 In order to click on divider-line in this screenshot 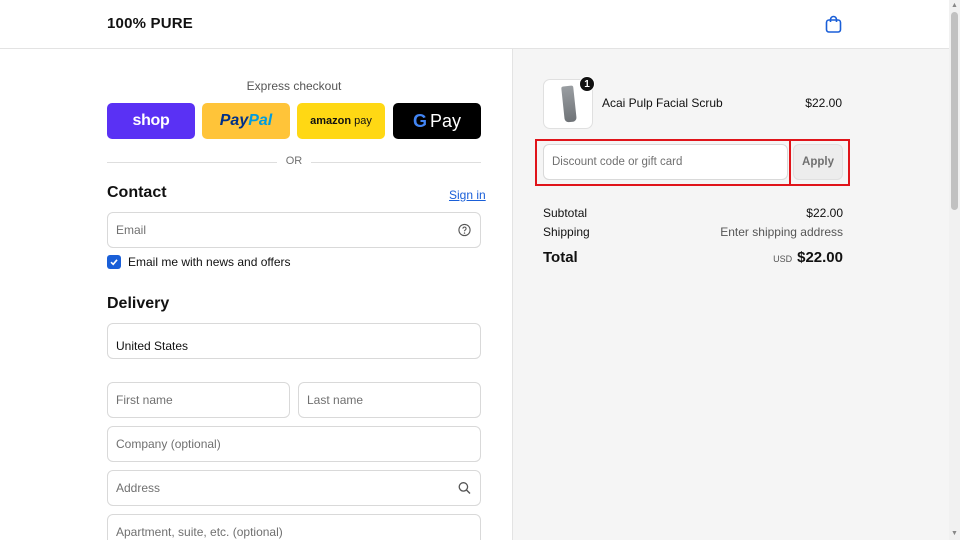, I will do `click(396, 162)`.